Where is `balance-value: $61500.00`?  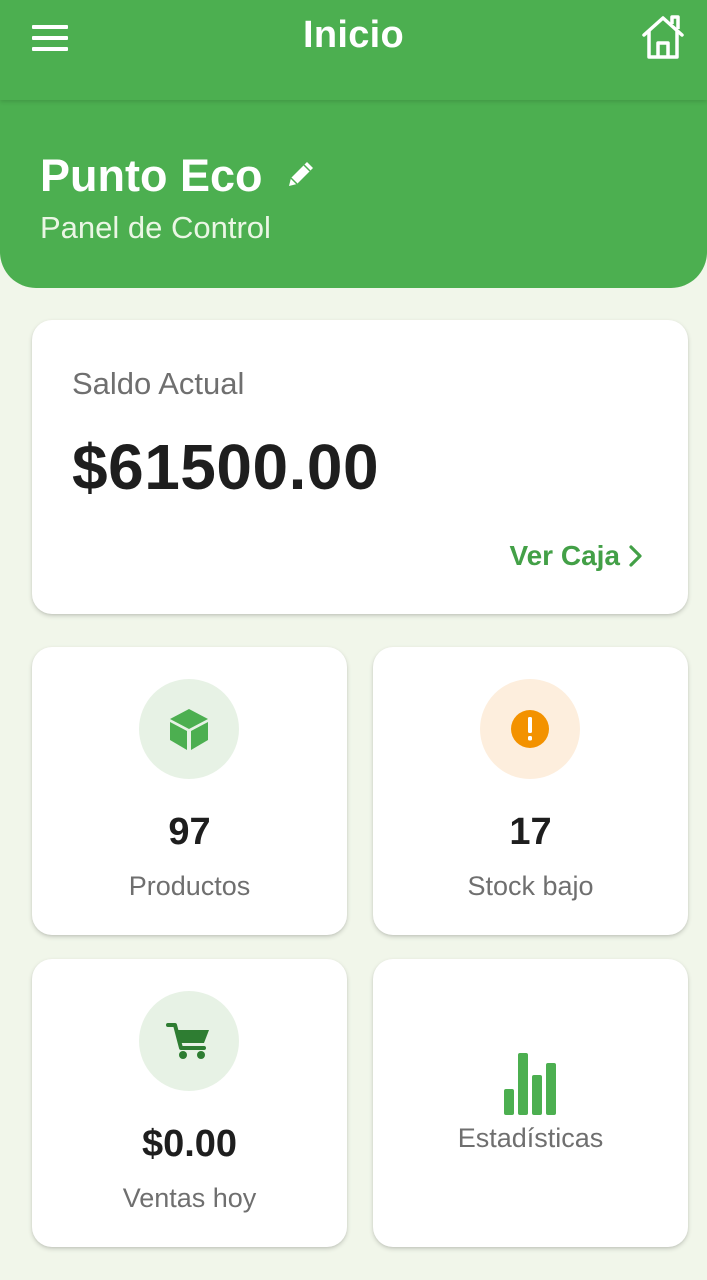
balance-value: $61500.00 is located at coordinates (226, 467).